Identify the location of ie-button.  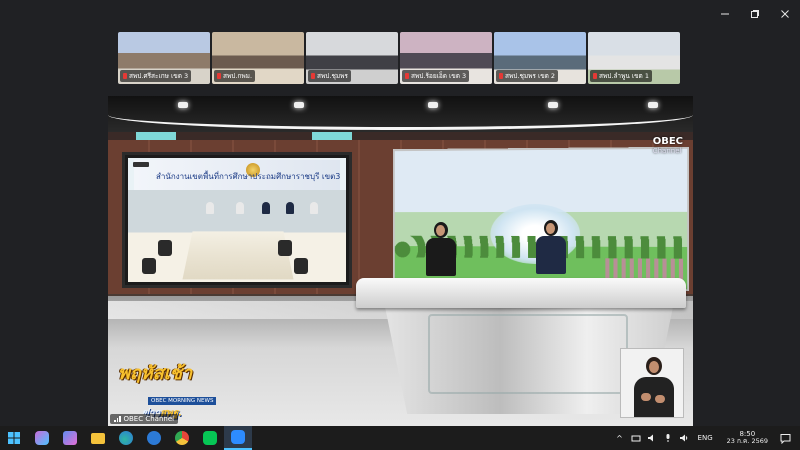
(154, 438).